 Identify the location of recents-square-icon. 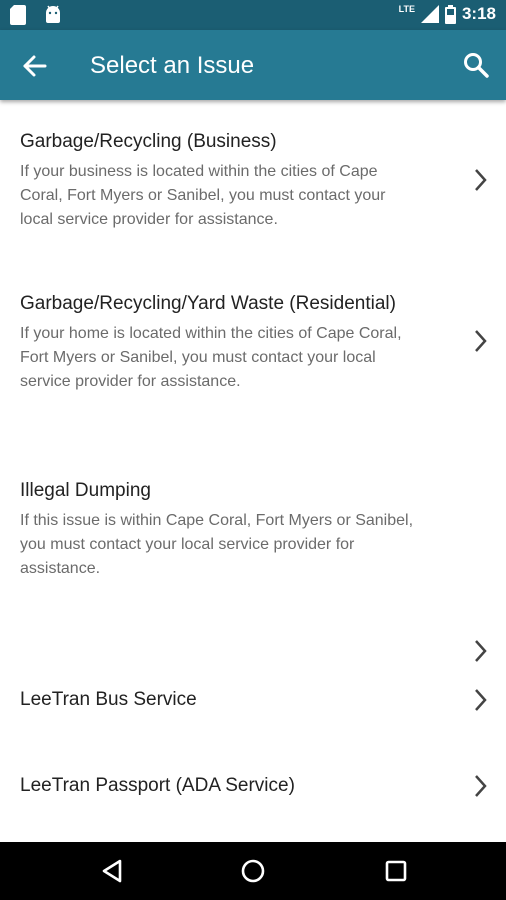
(396, 871).